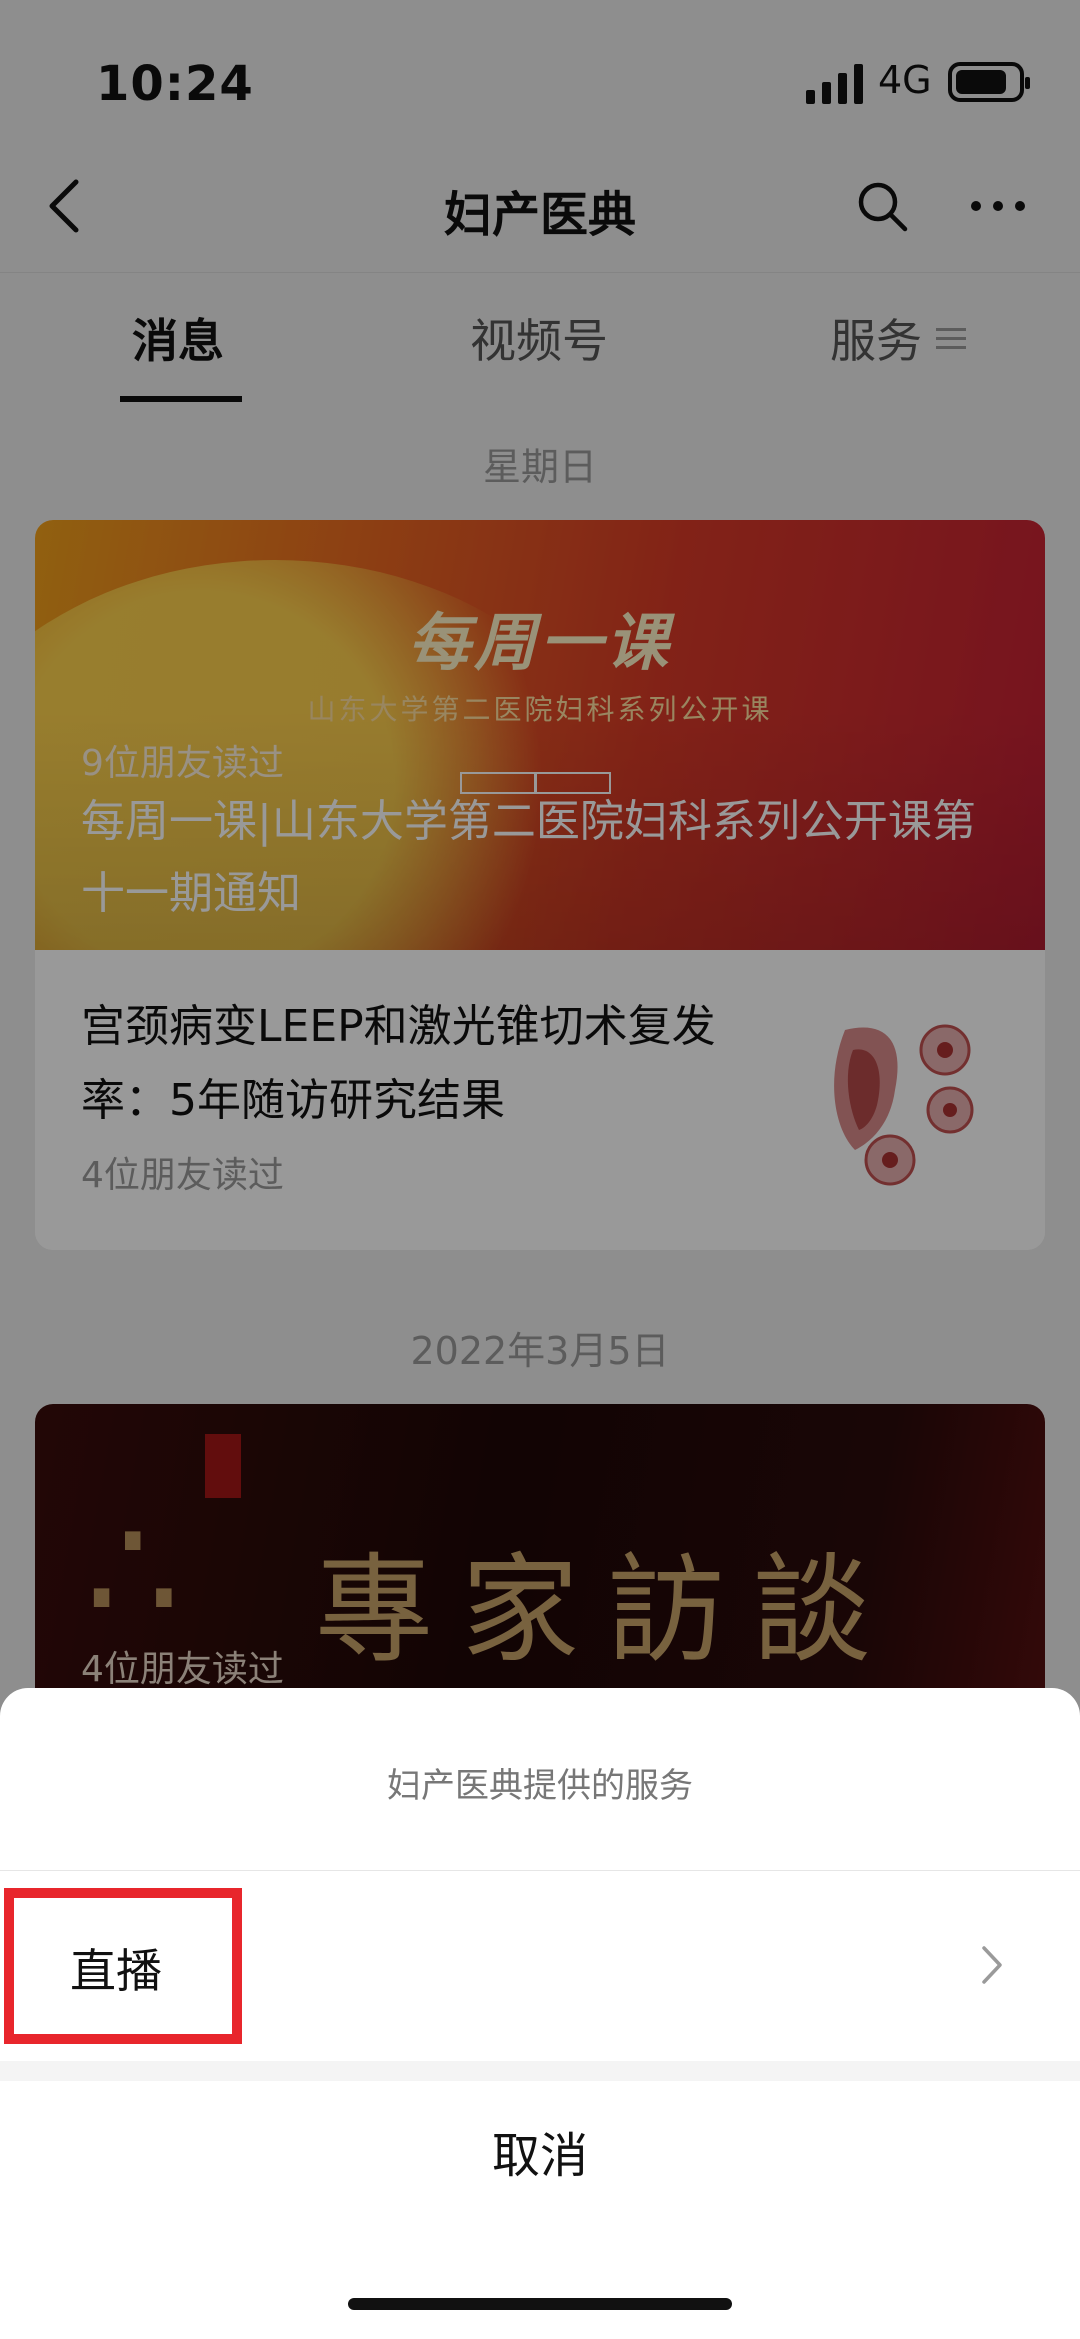  I want to click on sheet-gap, so click(540, 2071).